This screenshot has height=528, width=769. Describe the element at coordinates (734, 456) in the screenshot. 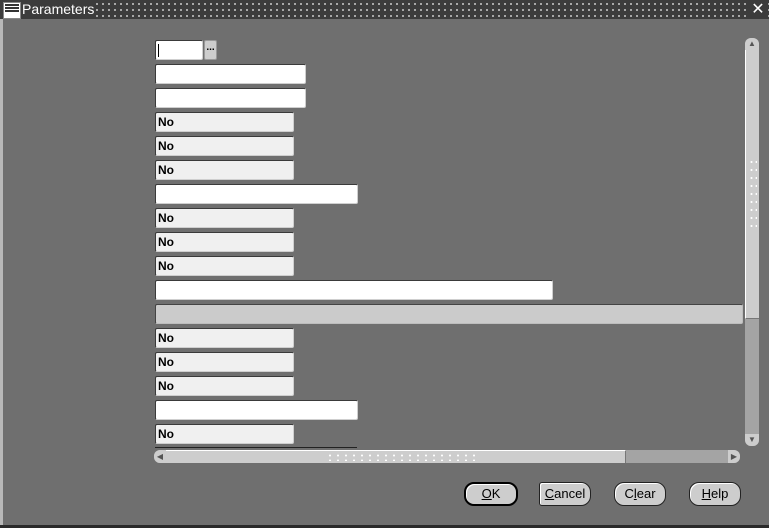

I see `scroll-right-icon: ▶` at that location.